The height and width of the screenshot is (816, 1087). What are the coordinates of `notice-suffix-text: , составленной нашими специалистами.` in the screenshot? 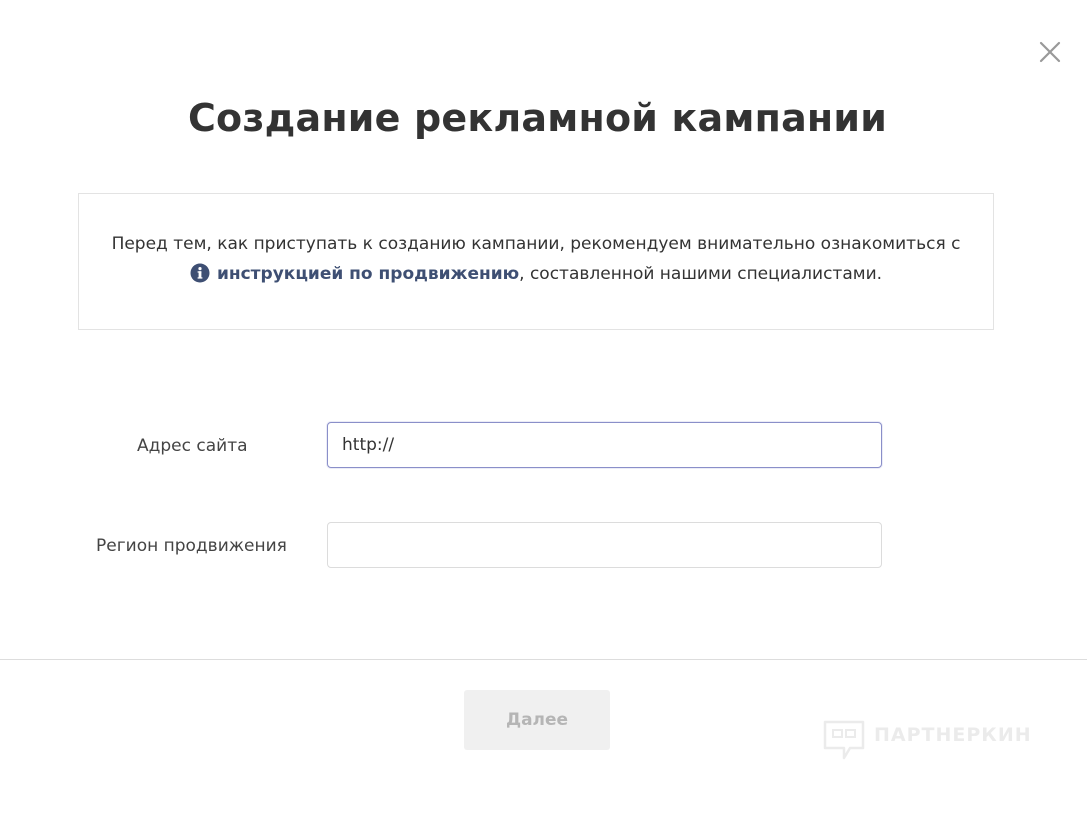 It's located at (701, 274).